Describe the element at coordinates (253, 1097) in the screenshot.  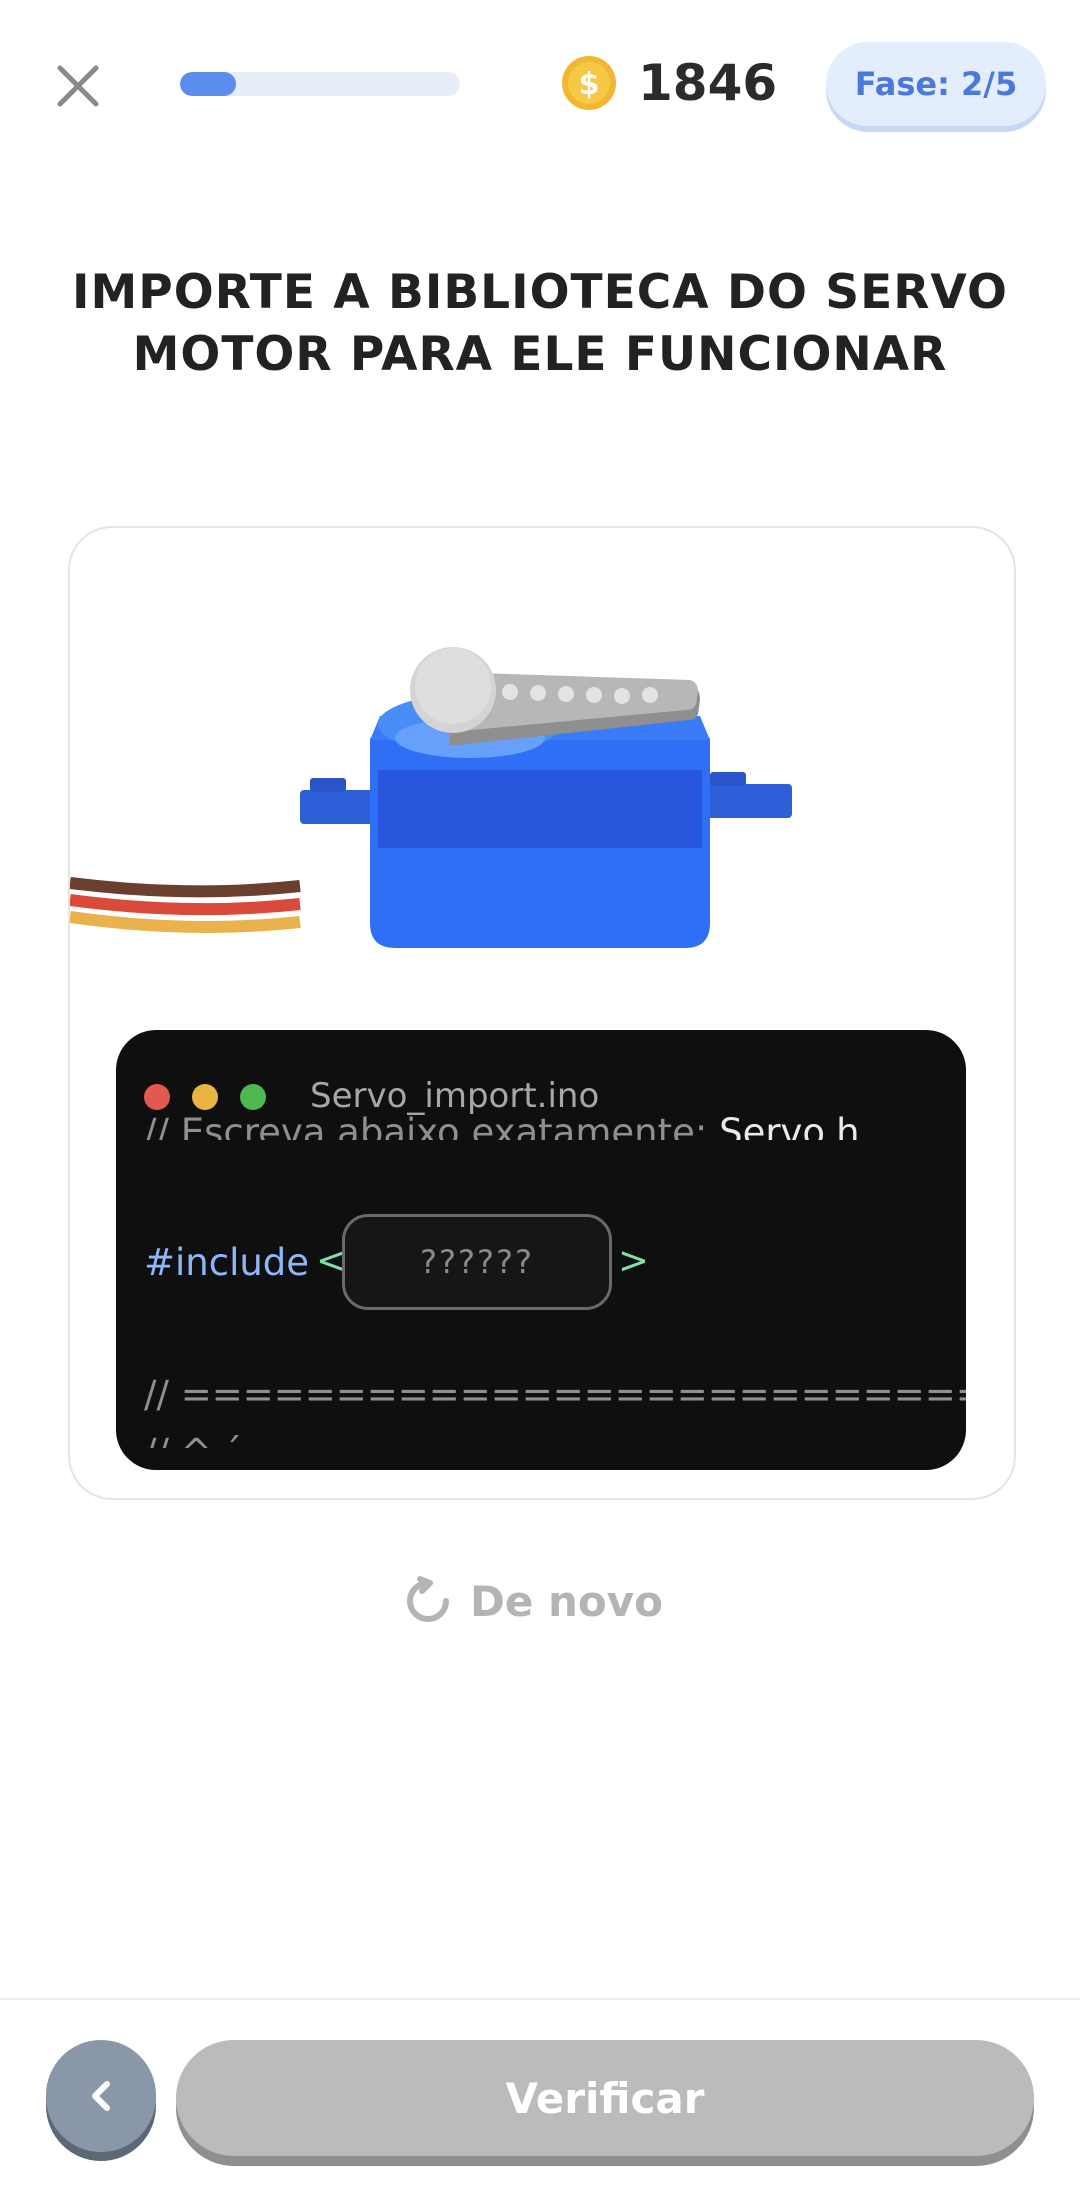
I see `window-maximize-dot` at that location.